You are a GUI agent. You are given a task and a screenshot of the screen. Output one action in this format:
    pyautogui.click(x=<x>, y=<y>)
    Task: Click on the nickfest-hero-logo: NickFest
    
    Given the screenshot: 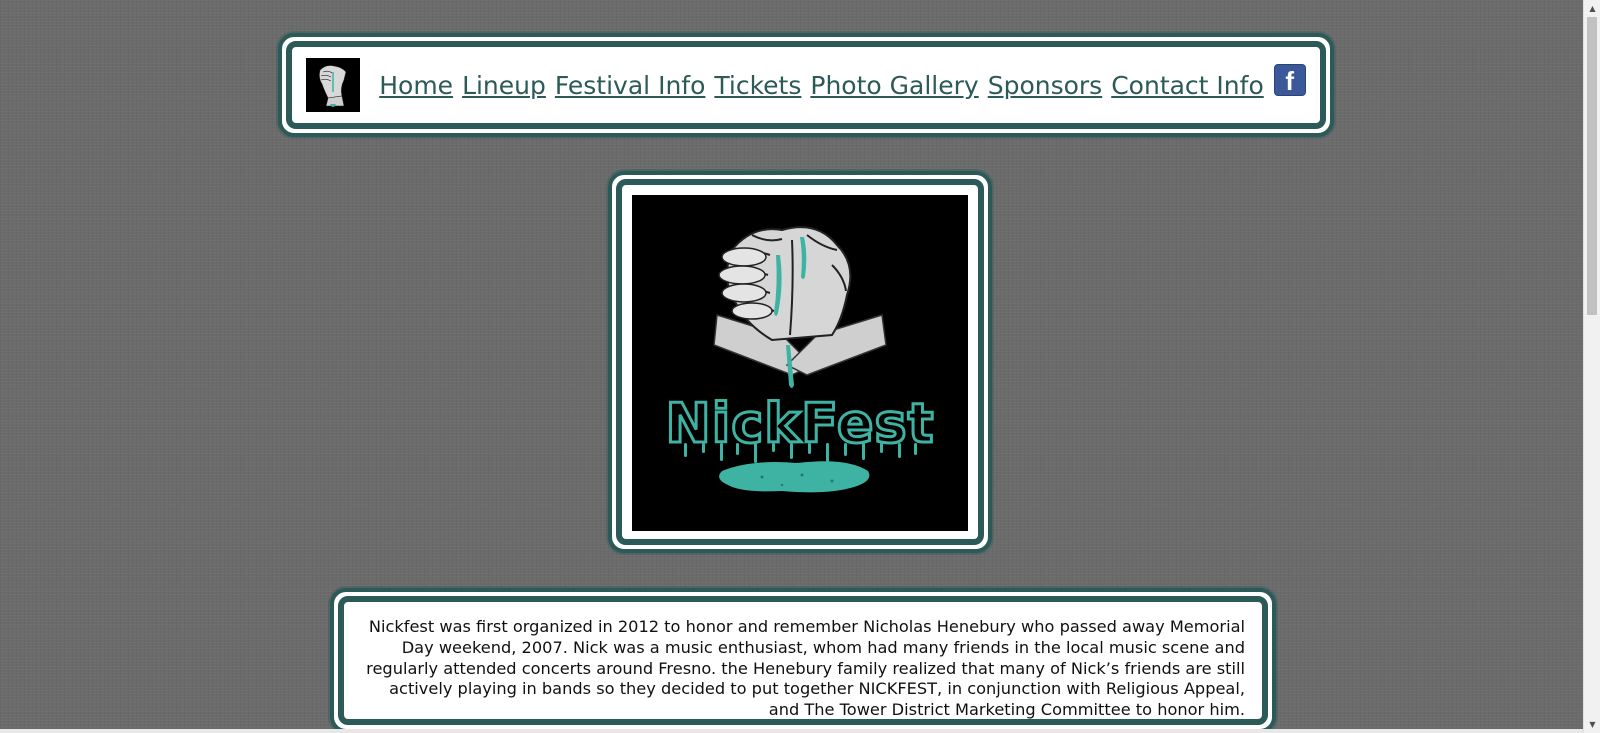 What is the action you would take?
    pyautogui.click(x=800, y=363)
    